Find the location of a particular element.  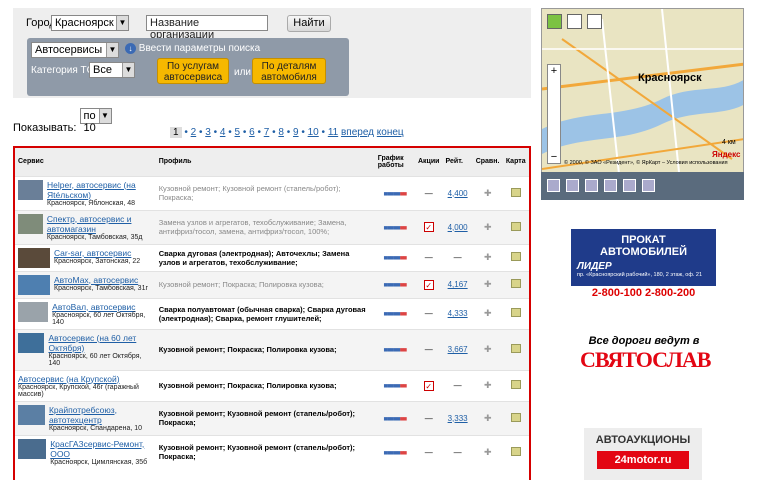

hand-tool-icon is located at coordinates (554, 21).